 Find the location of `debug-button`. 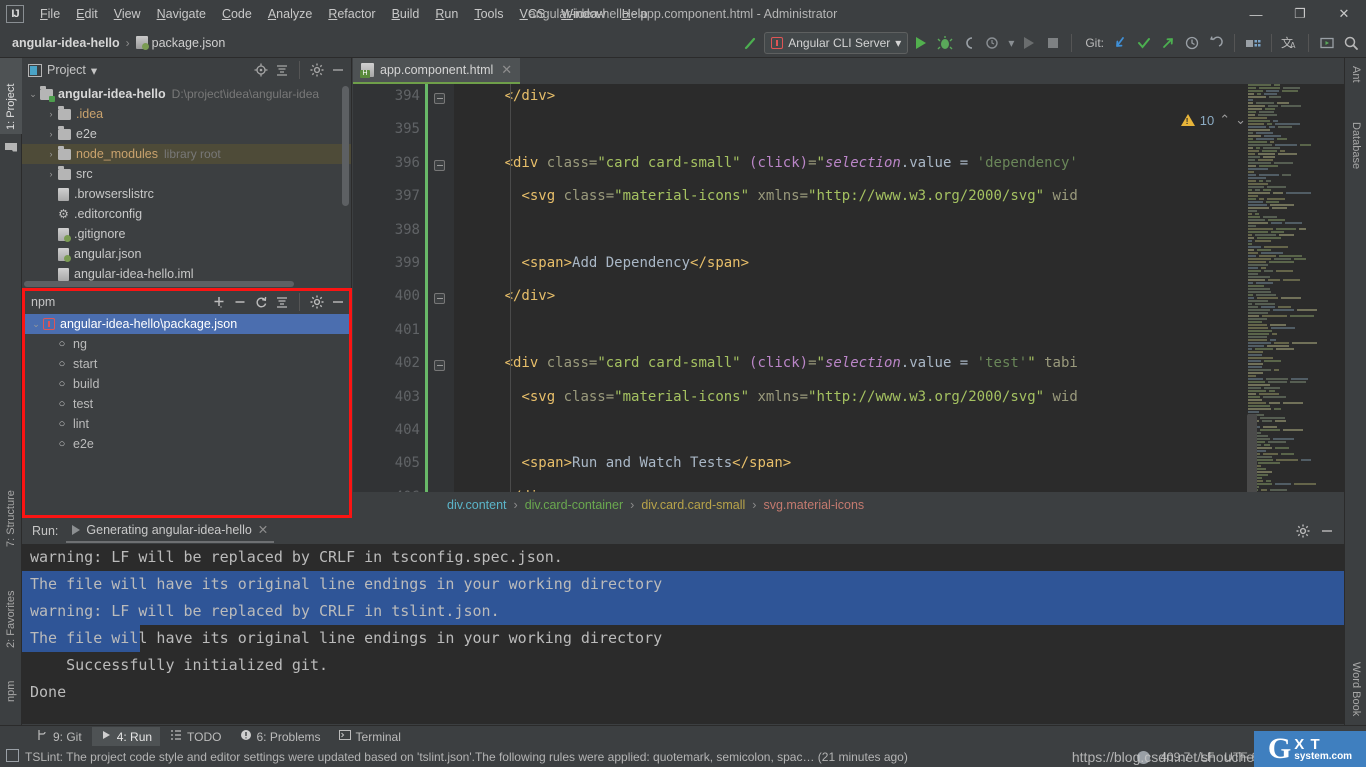

debug-button is located at coordinates (945, 43).